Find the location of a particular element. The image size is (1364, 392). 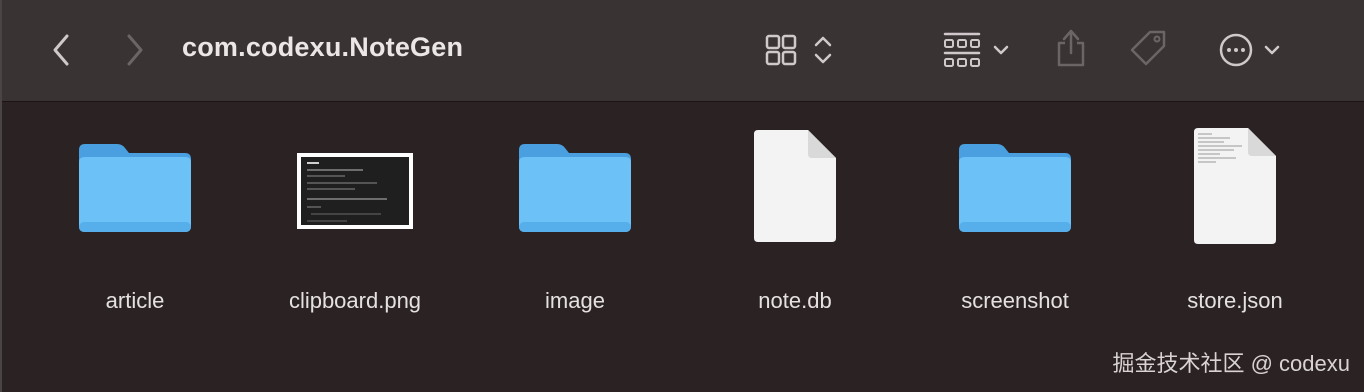

group-by-icon is located at coordinates (962, 49).